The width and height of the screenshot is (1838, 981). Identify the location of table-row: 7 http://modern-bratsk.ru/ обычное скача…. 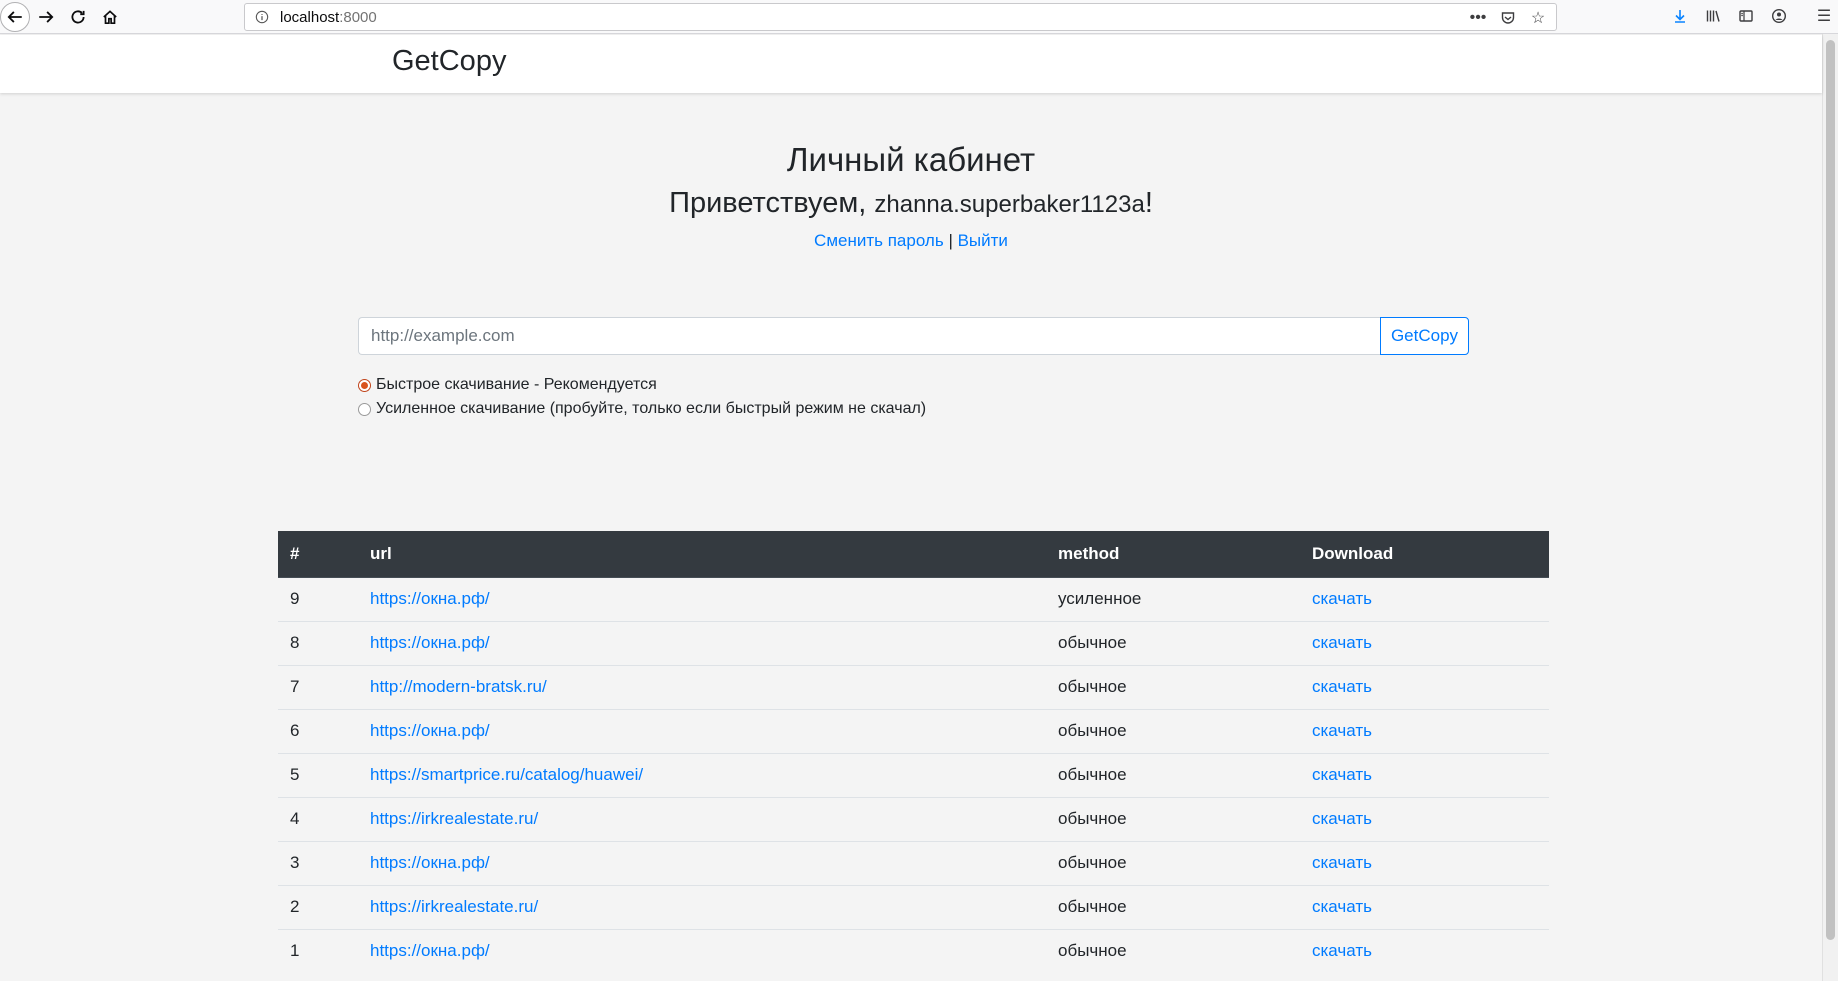
(913, 686).